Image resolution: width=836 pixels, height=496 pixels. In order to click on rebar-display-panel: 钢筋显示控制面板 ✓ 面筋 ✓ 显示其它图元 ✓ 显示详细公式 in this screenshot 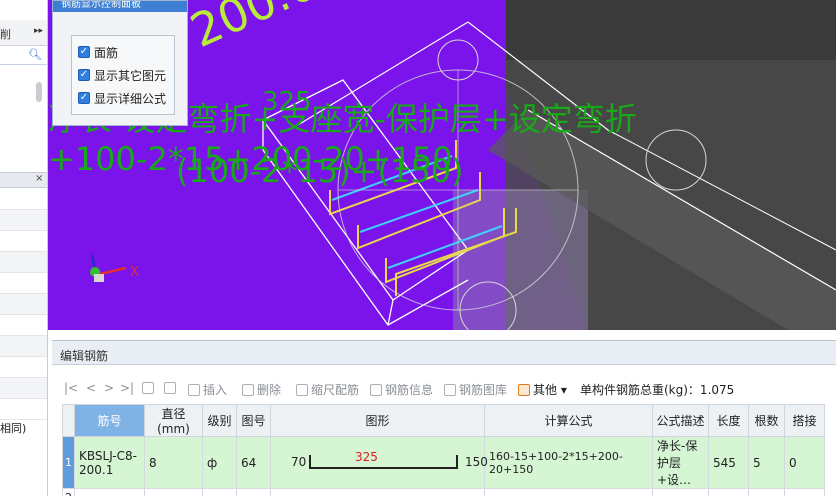, I will do `click(120, 63)`.